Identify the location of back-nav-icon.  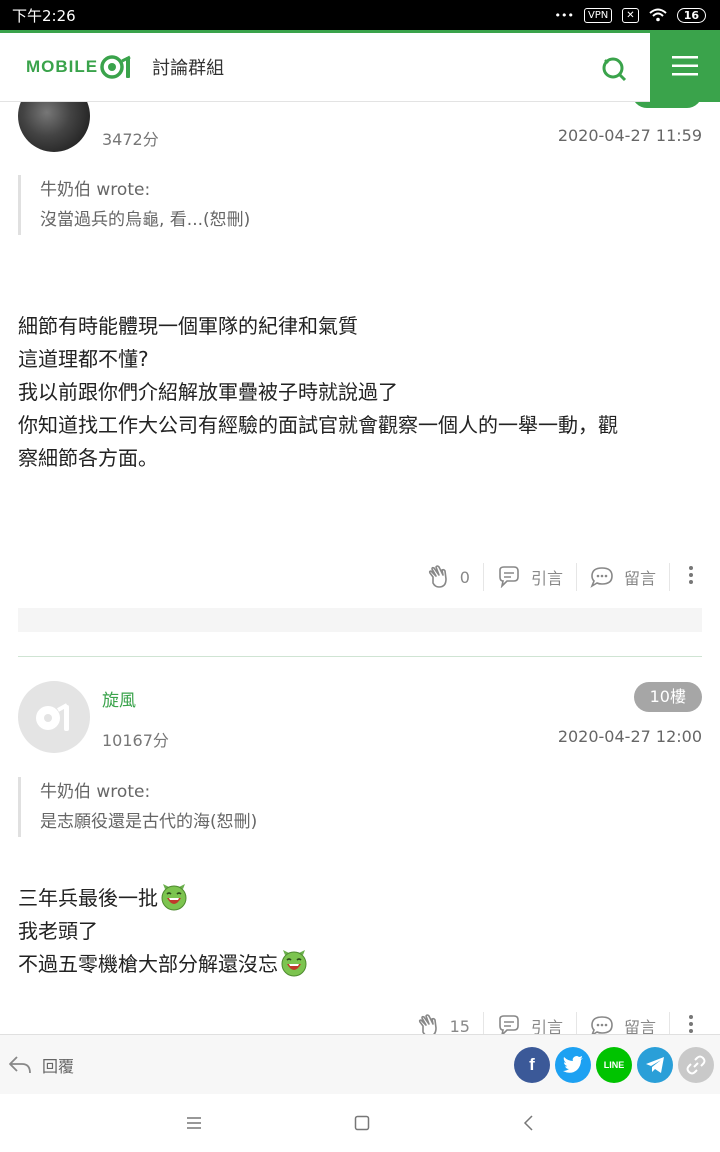
(528, 1123).